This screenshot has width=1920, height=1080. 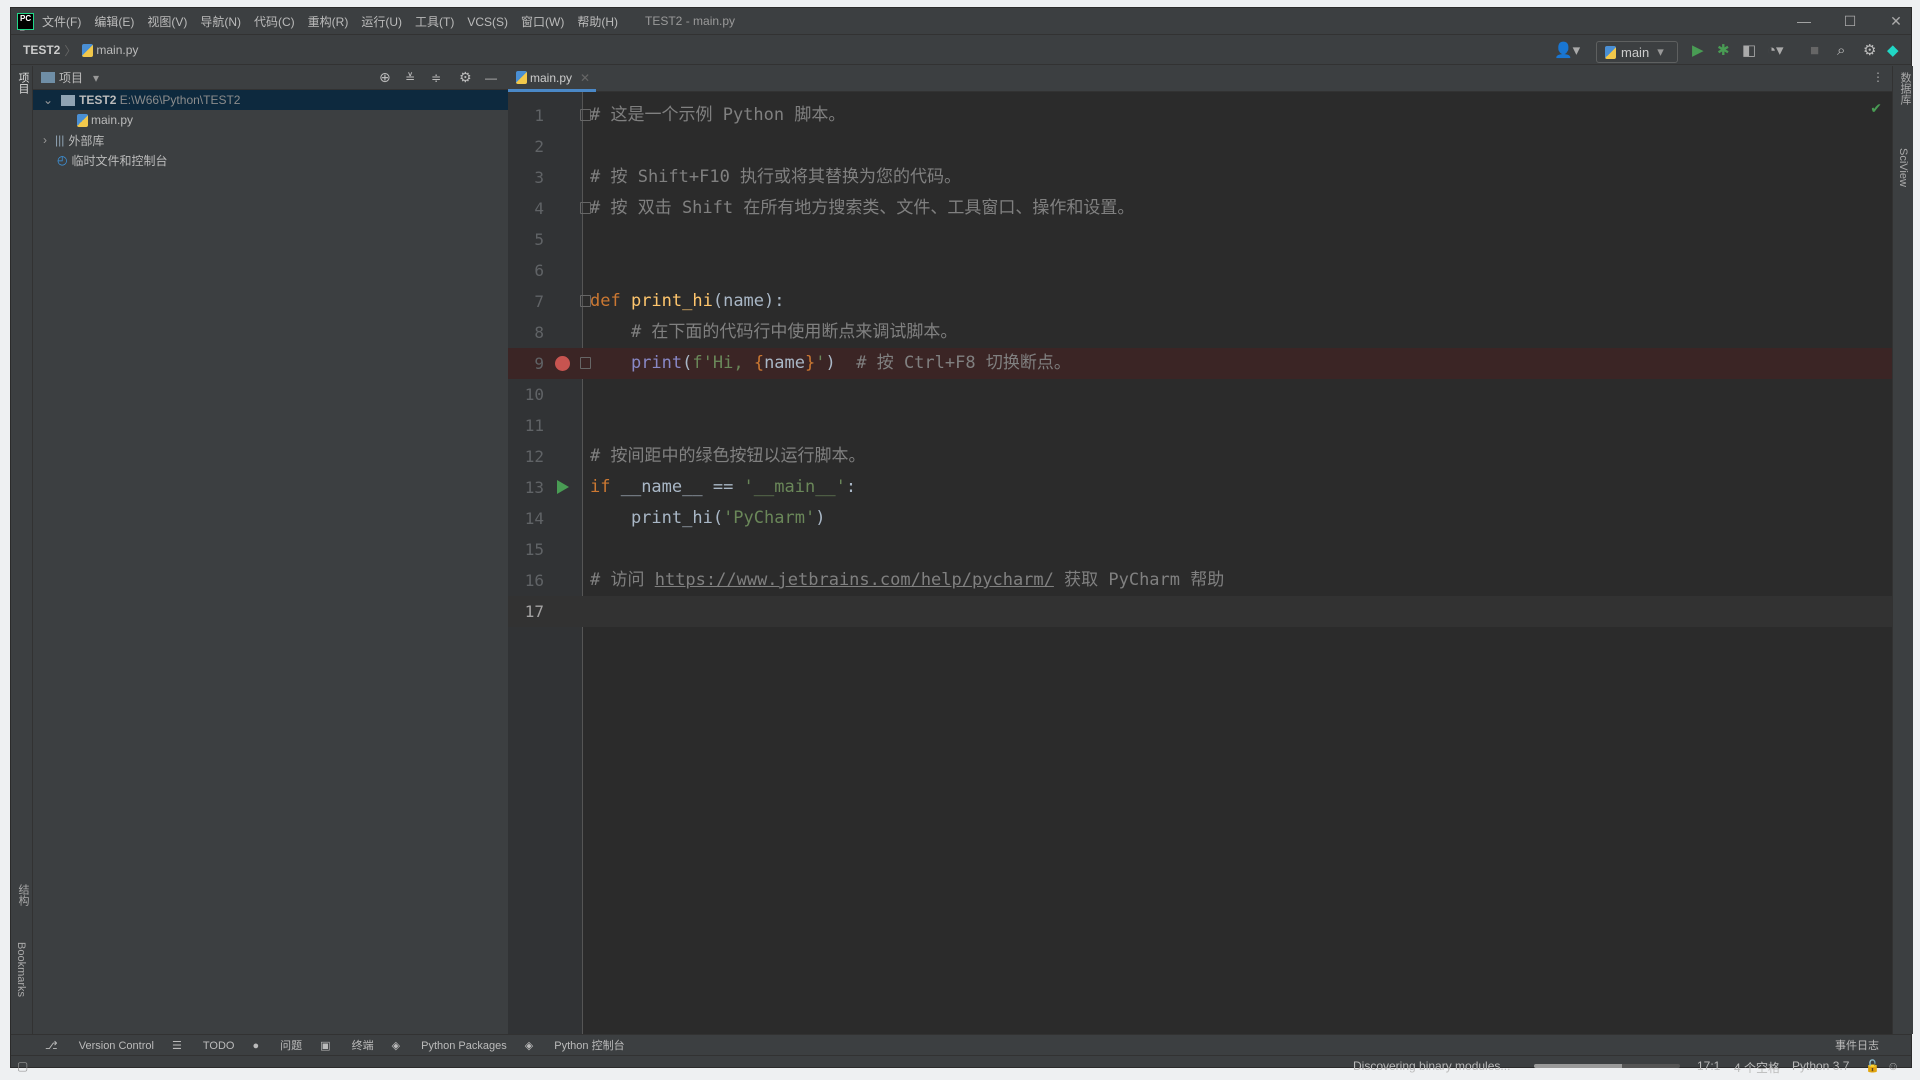 What do you see at coordinates (41, 50) in the screenshot?
I see `breadcrumb-project: TEST2` at bounding box center [41, 50].